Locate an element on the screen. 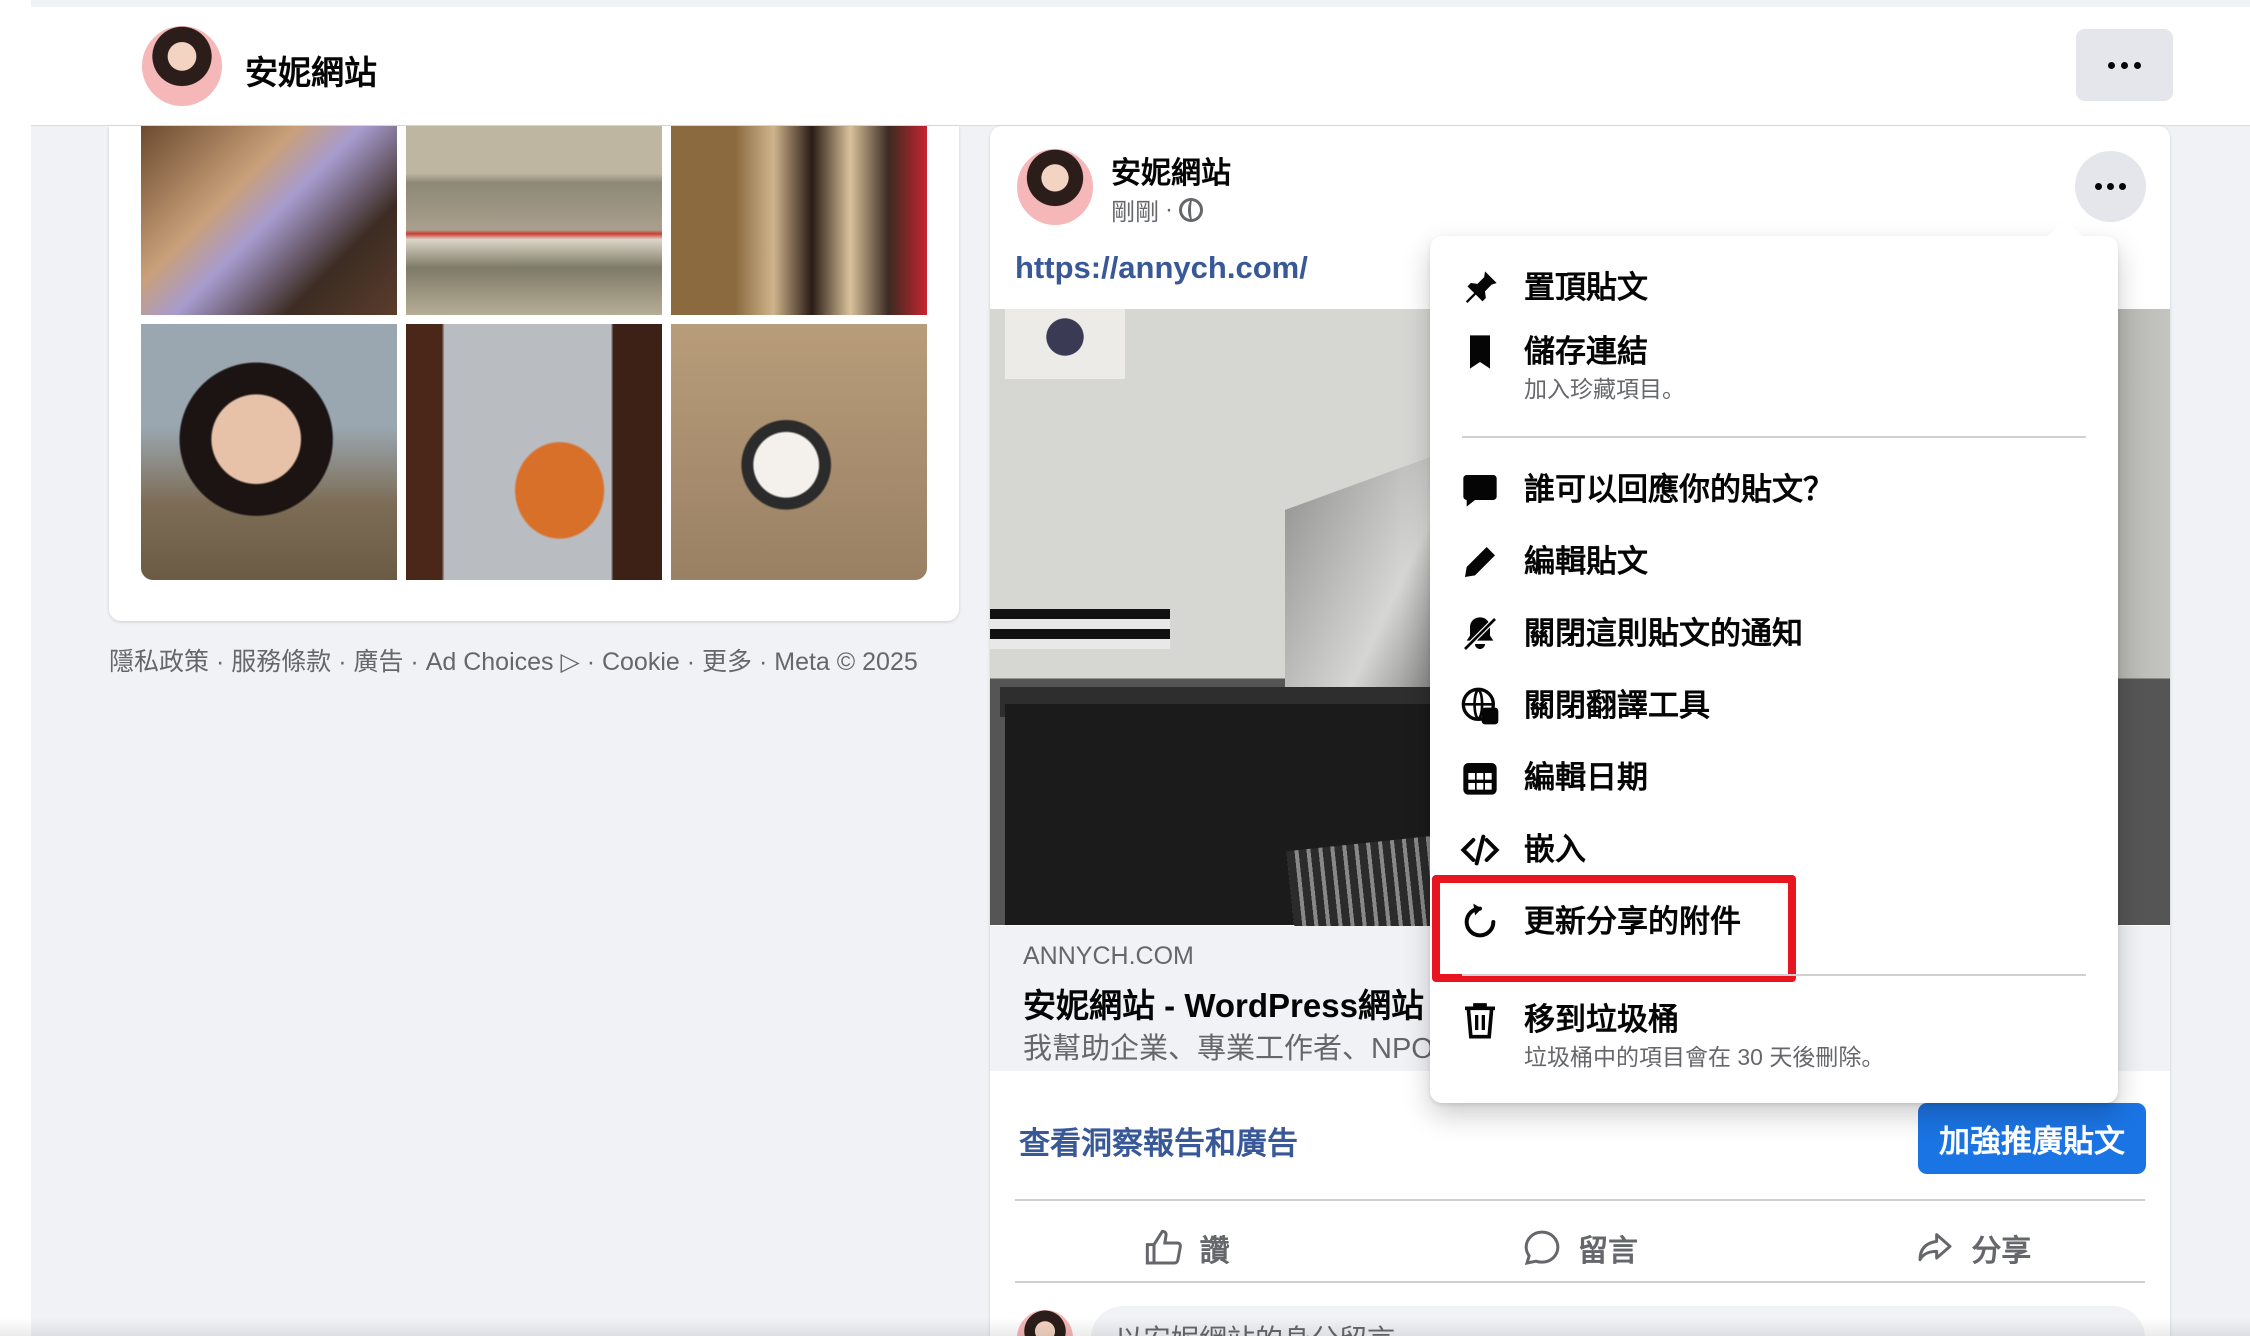 This screenshot has width=2250, height=1336. post-meta: 剛剛 · is located at coordinates (1157, 209).